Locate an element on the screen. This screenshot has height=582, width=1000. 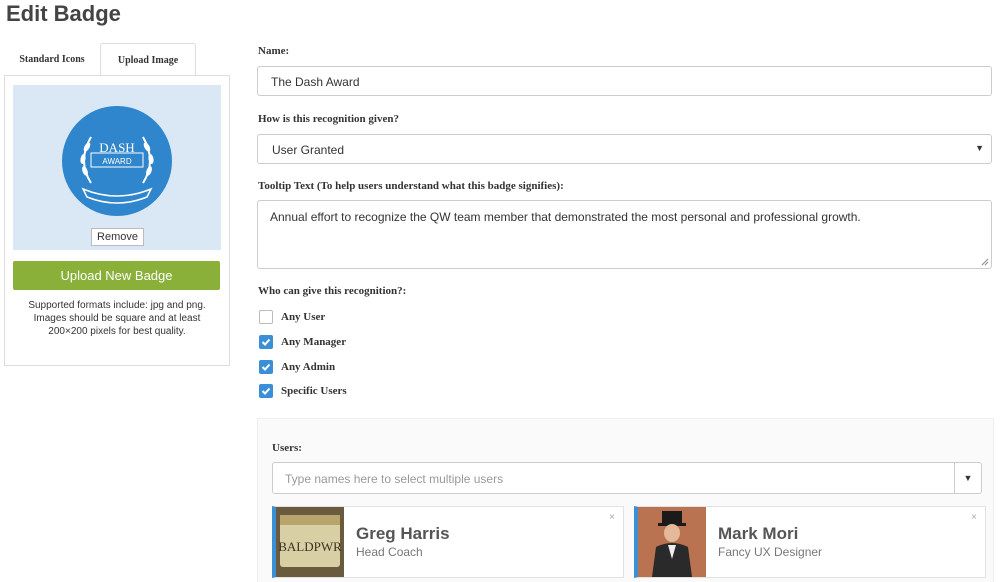
user-name: Mark Mori is located at coordinates (758, 533).